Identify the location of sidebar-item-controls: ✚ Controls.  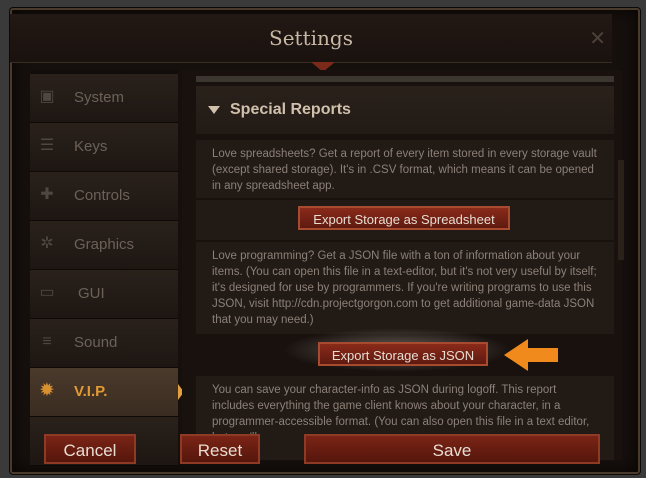
(104, 196).